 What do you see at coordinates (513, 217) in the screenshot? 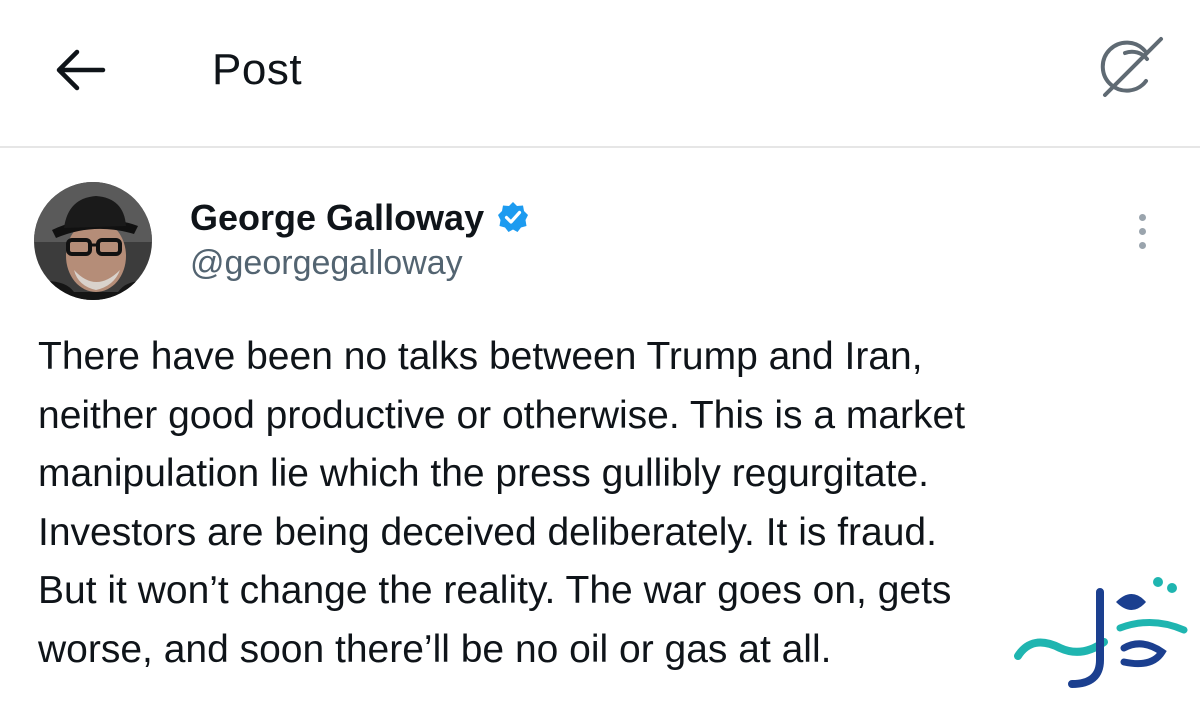
I see `verified-badge-icon` at bounding box center [513, 217].